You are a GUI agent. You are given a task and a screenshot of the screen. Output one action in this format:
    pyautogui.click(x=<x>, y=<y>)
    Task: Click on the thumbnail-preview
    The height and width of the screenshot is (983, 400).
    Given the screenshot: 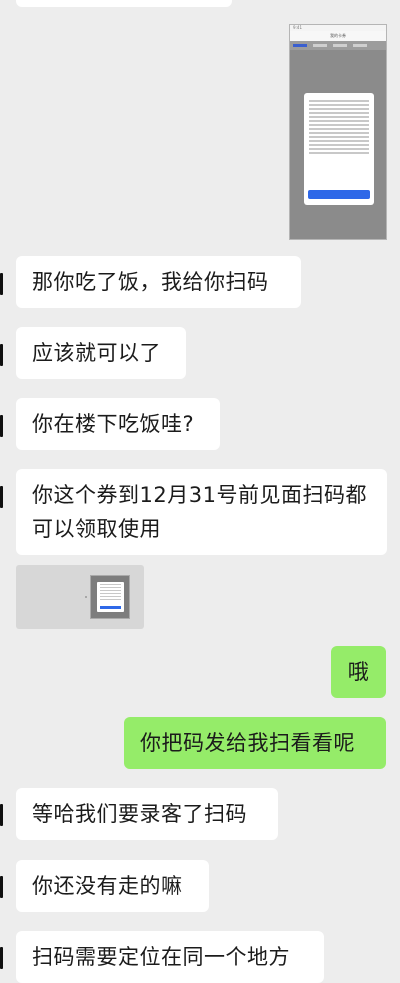 What is the action you would take?
    pyautogui.click(x=110, y=597)
    